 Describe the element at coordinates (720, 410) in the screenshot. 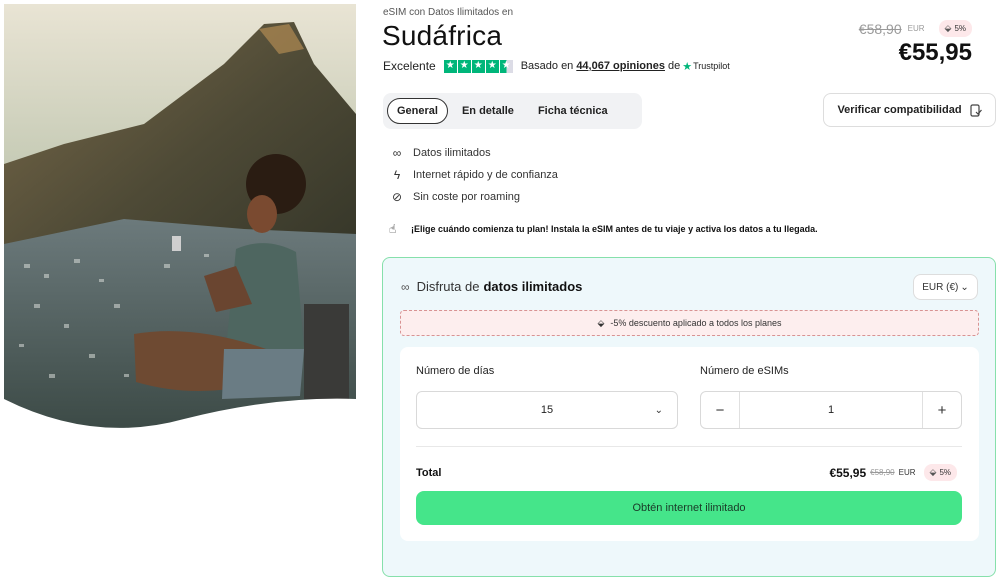

I see `decrement-button: −` at that location.